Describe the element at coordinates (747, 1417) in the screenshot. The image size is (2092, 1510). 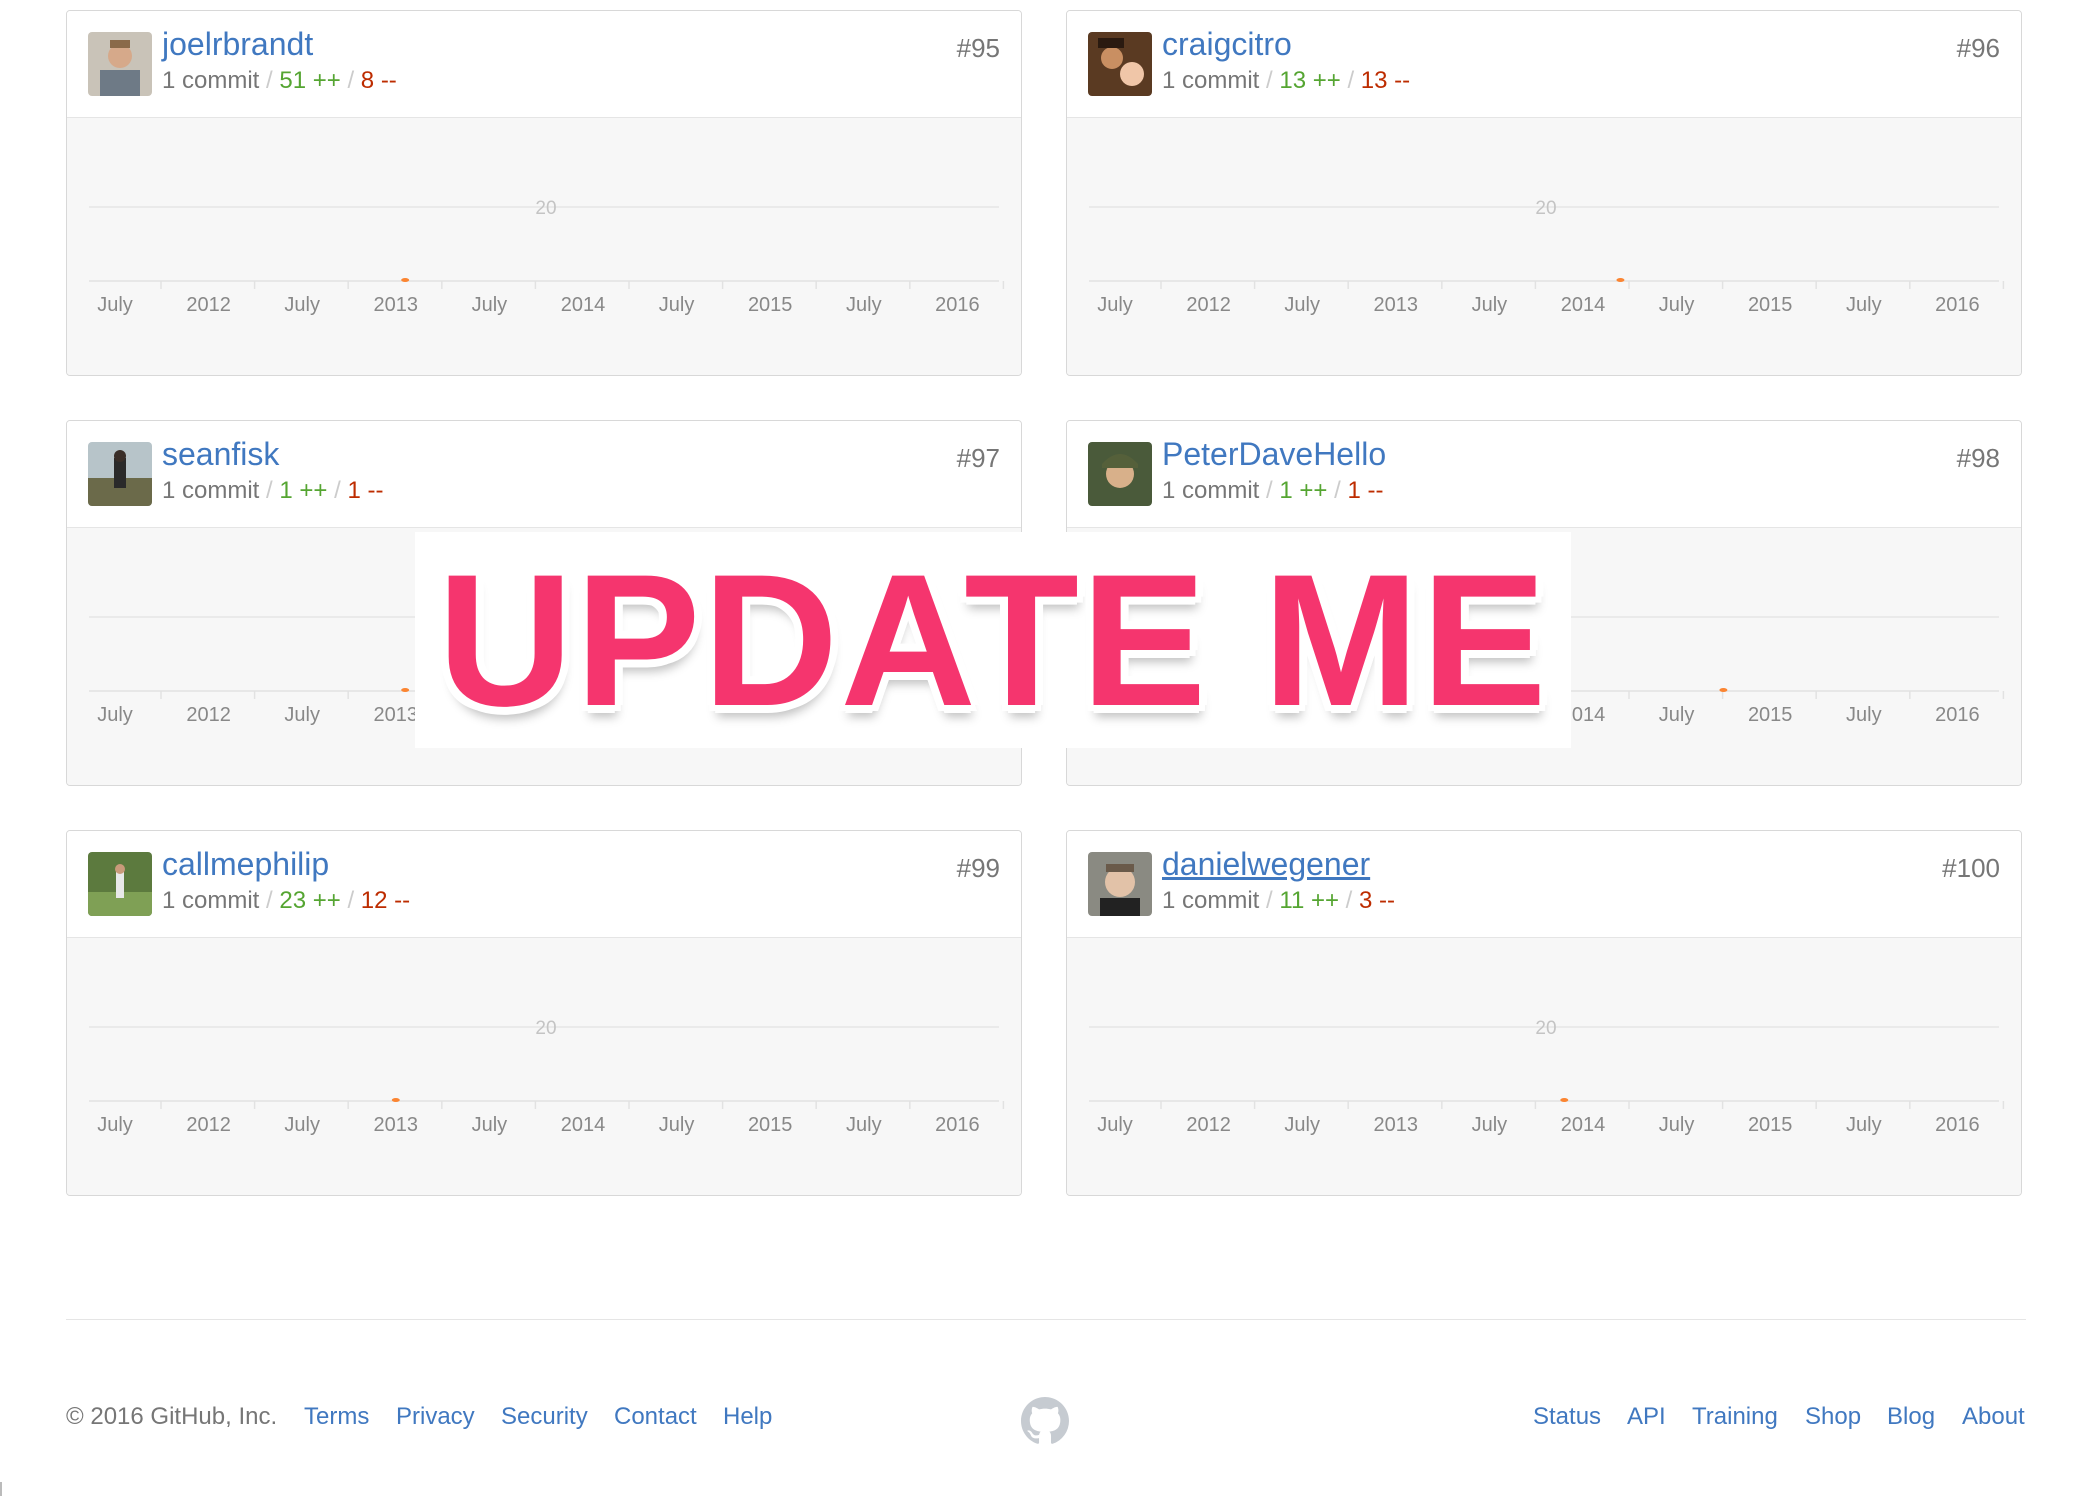
I see `footer-link-help: Help` at that location.